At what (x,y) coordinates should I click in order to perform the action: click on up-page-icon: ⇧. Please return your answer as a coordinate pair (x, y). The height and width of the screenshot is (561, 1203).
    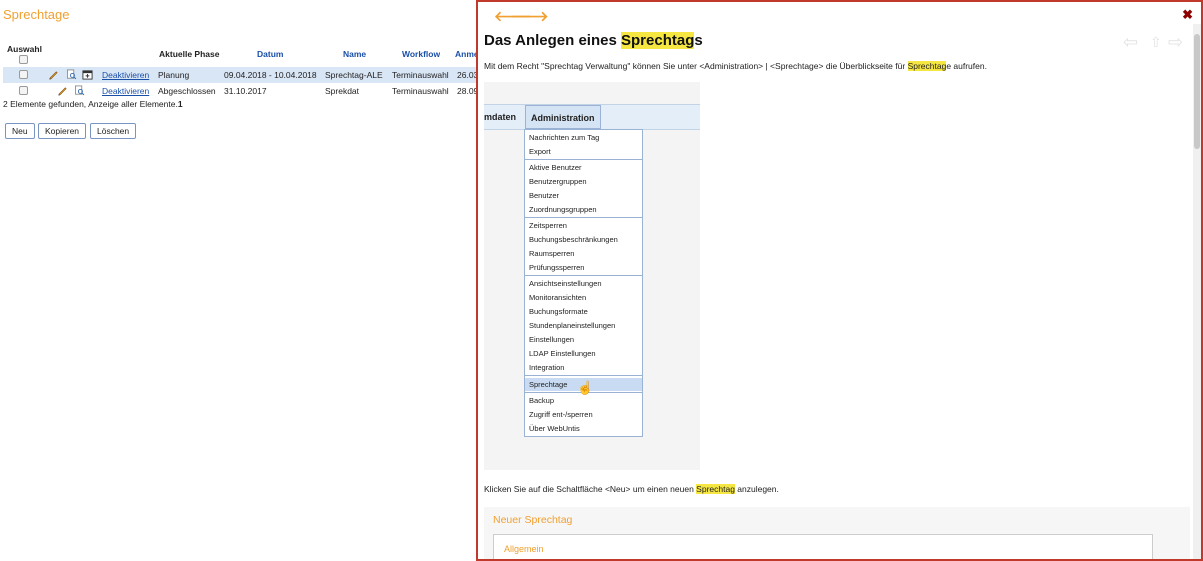
    Looking at the image, I should click on (1156, 42).